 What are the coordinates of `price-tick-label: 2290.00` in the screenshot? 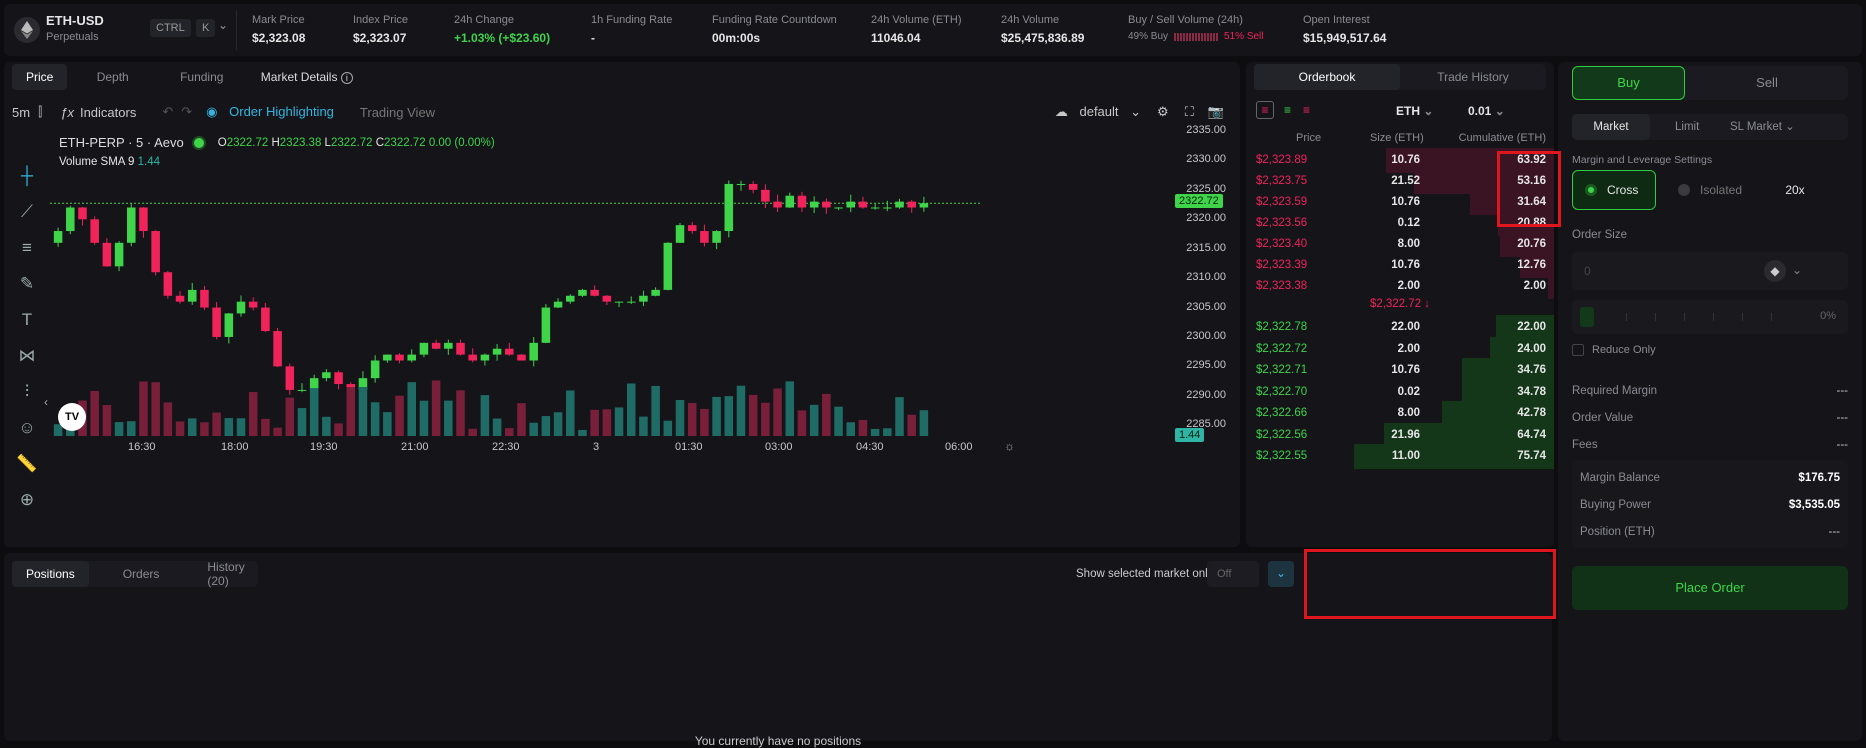 It's located at (1206, 394).